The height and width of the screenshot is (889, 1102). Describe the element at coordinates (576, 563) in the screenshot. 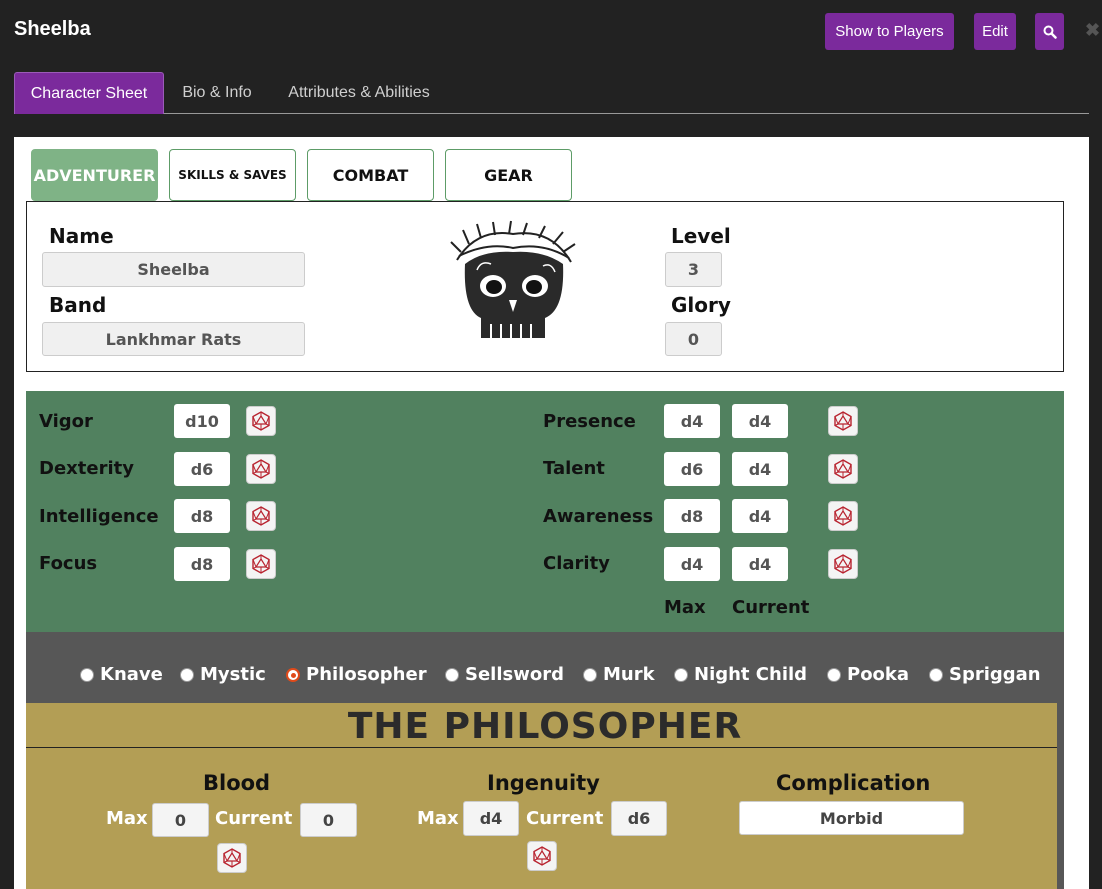

I see `attr-clarity-label: Clarity` at that location.